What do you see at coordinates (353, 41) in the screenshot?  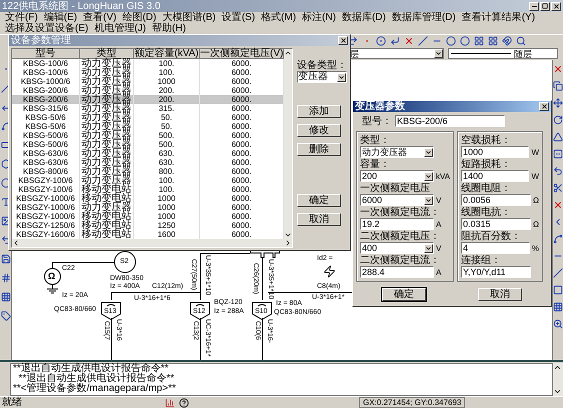 I see `curve-arrow-icon` at bounding box center [353, 41].